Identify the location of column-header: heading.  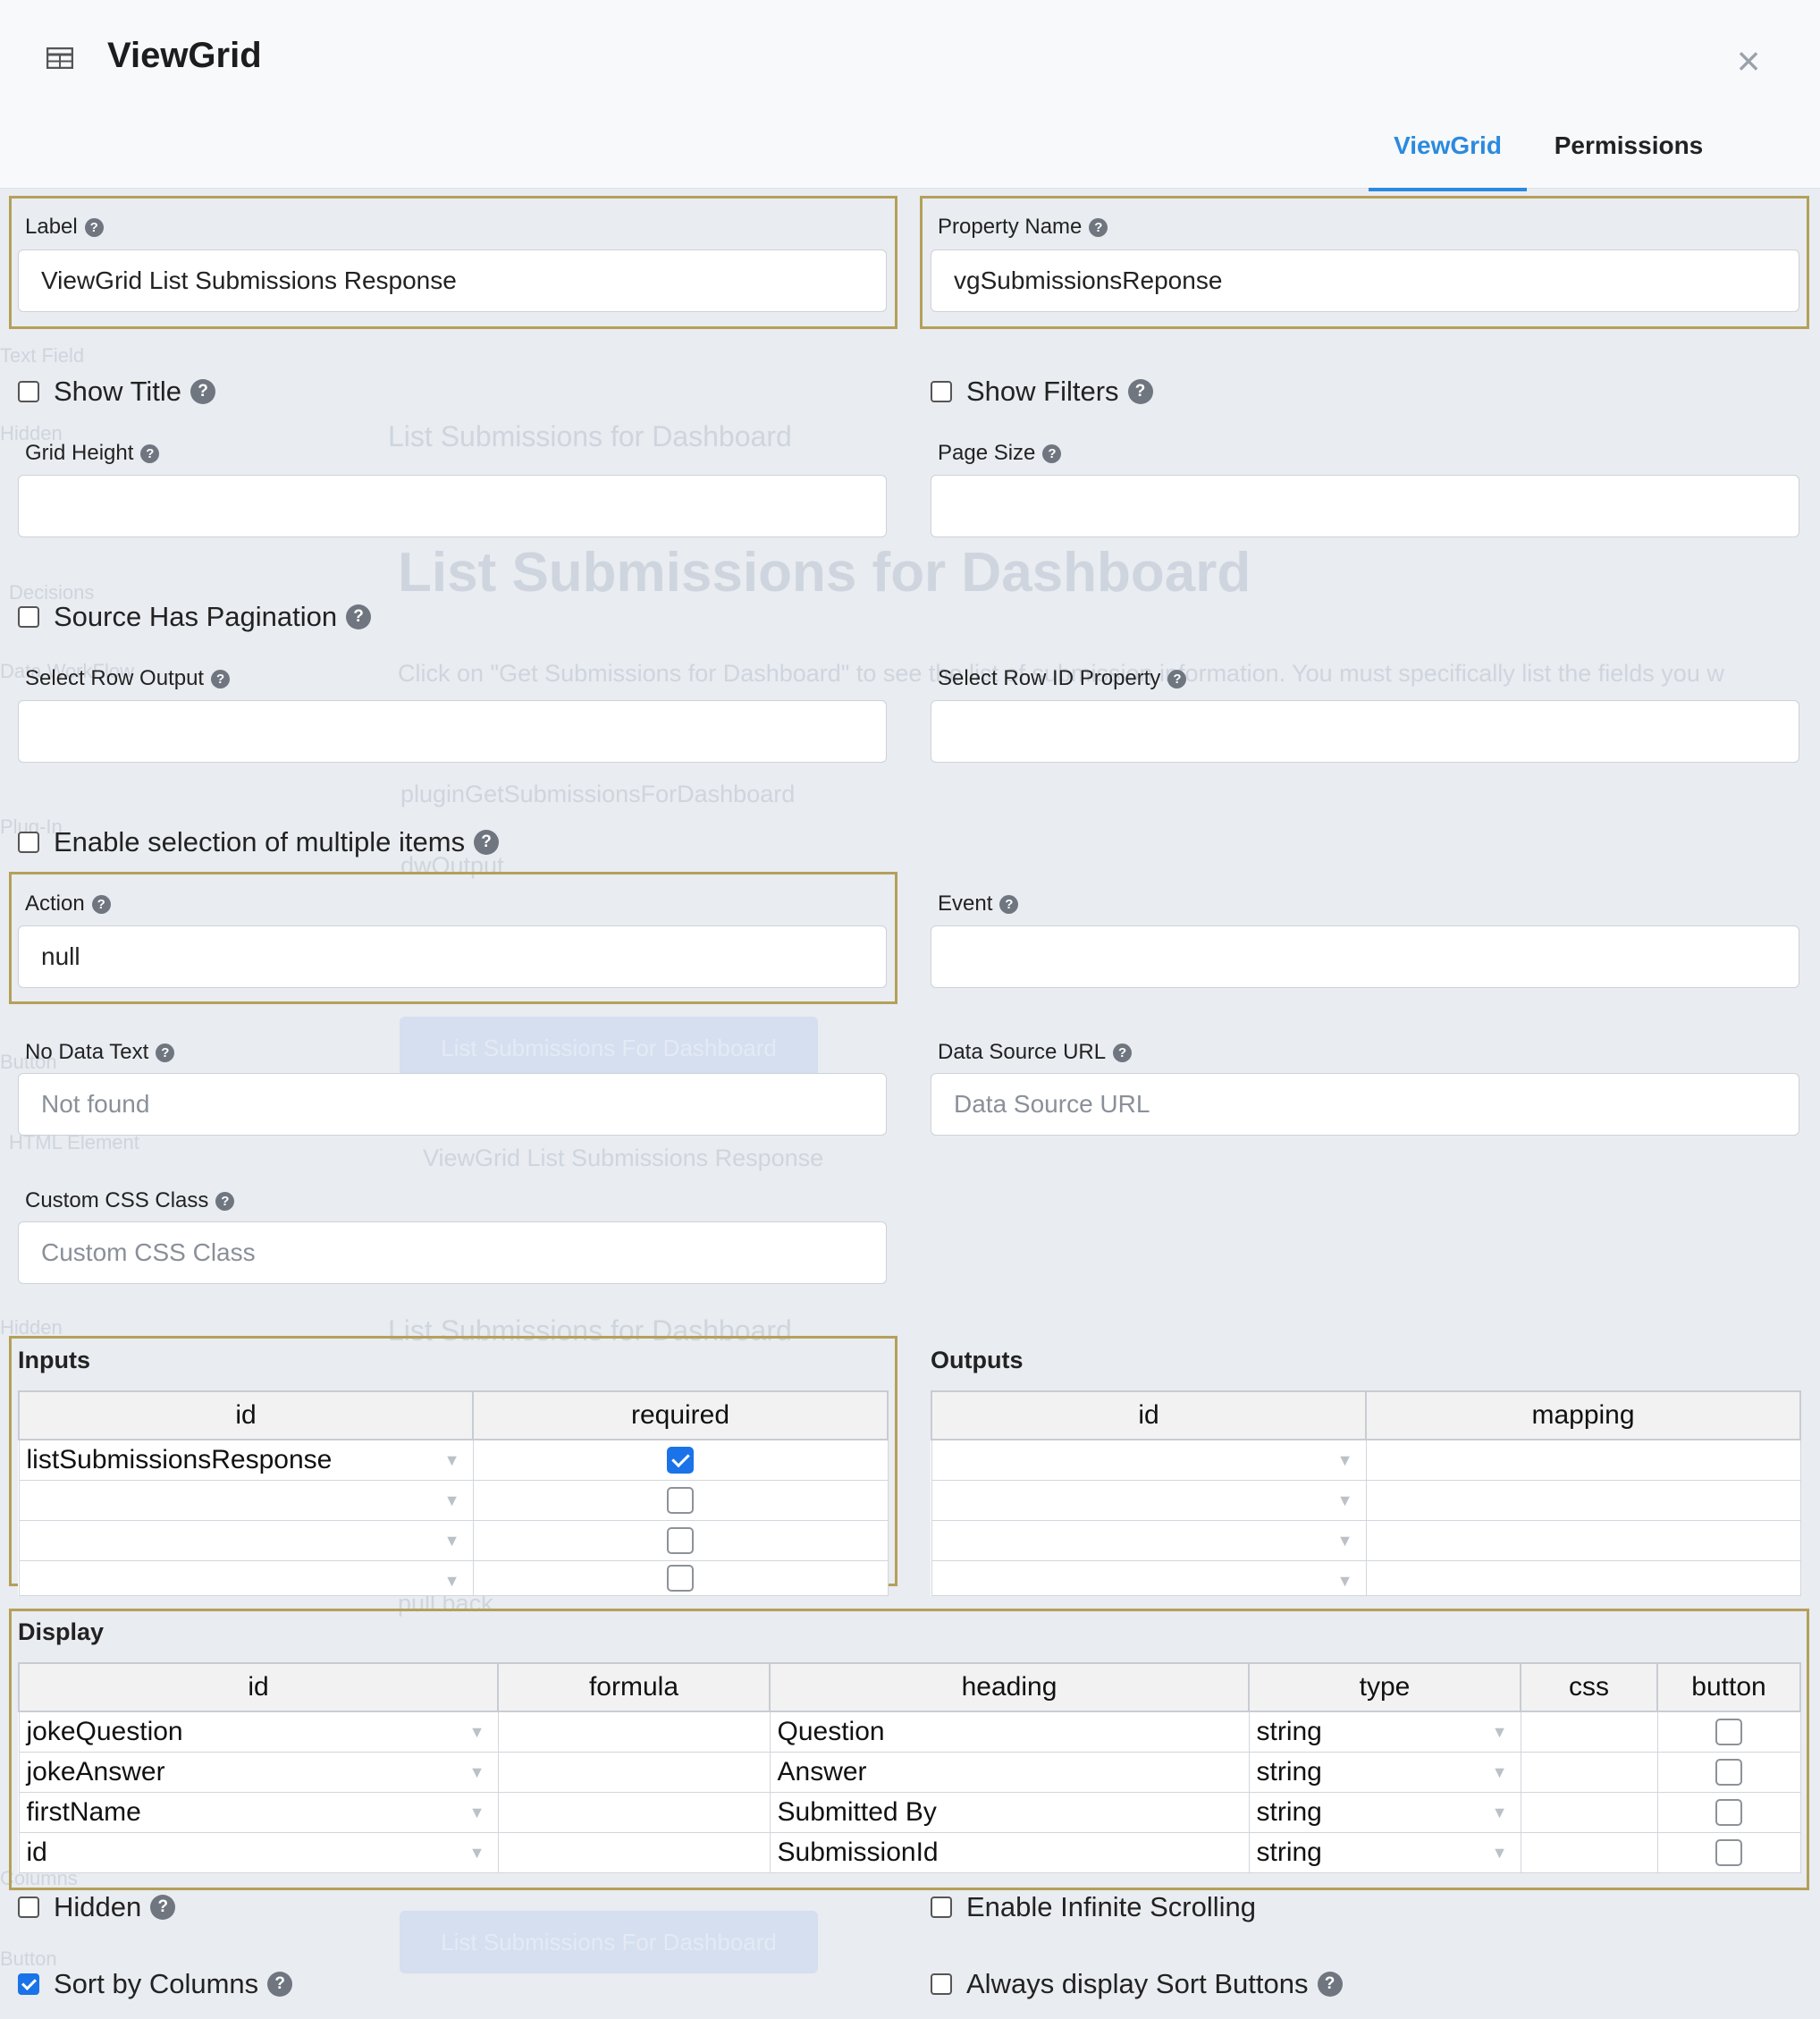
(1009, 1687).